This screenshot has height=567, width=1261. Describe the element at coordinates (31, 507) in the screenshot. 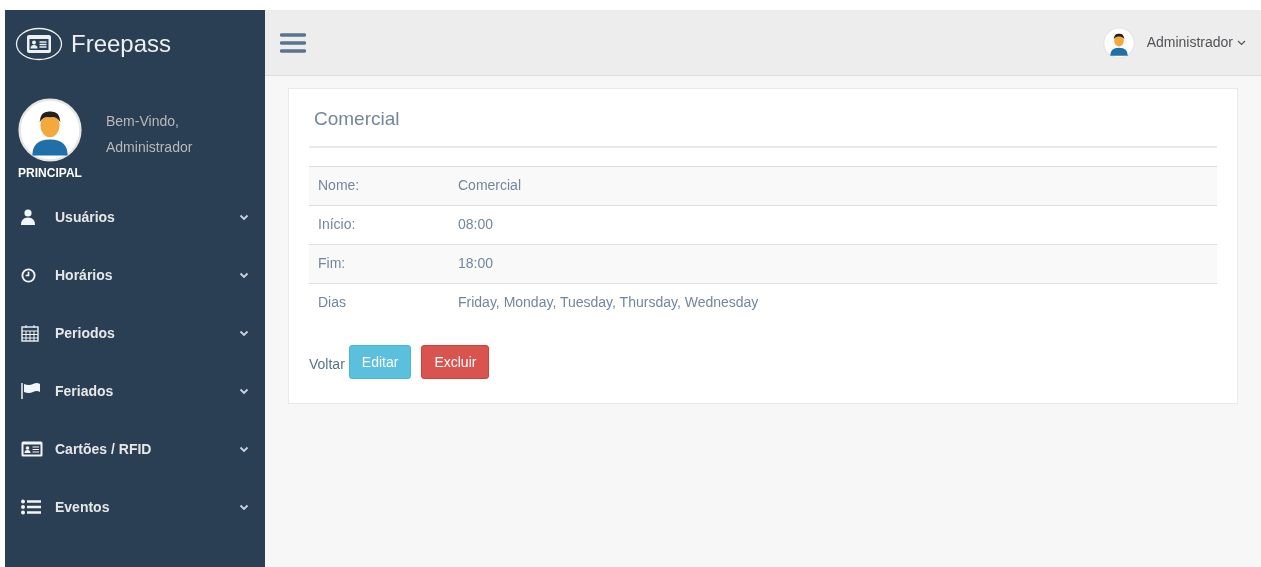

I see `list-icon` at that location.